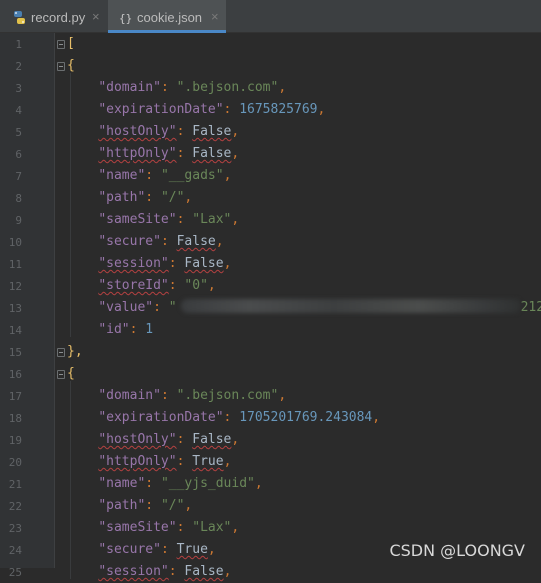  What do you see at coordinates (18, 176) in the screenshot?
I see `line-number: 7` at bounding box center [18, 176].